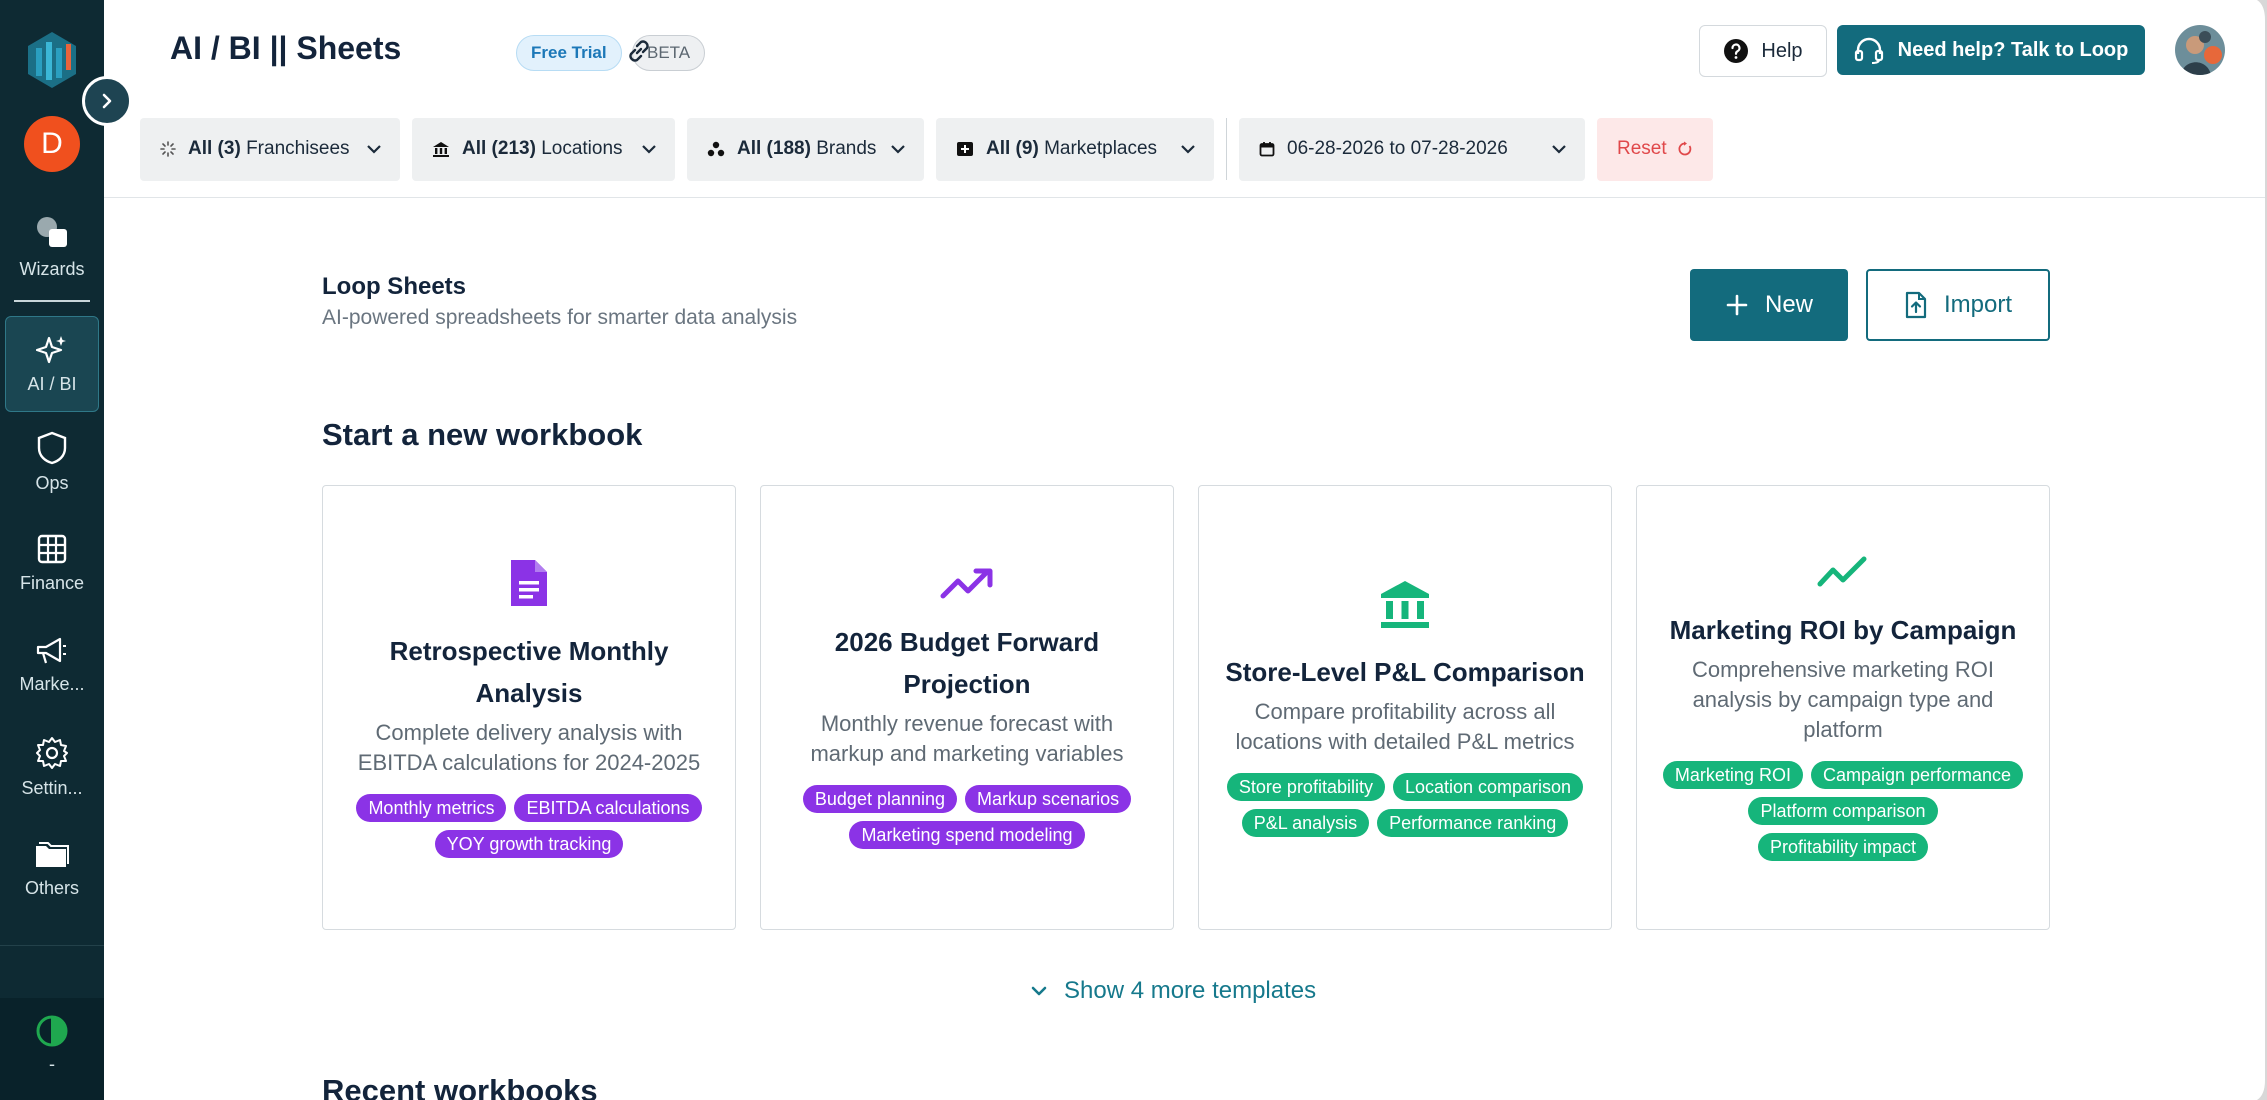 The image size is (2267, 1100). What do you see at coordinates (1868, 50) in the screenshot?
I see `headset-icon` at bounding box center [1868, 50].